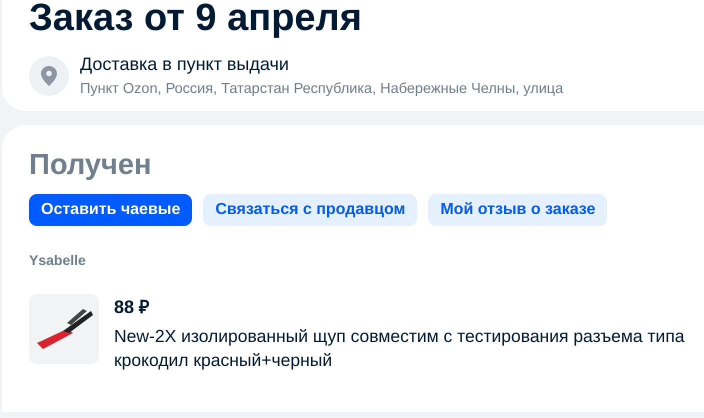  What do you see at coordinates (110, 210) in the screenshot?
I see `action-button: Оставить чаевые` at bounding box center [110, 210].